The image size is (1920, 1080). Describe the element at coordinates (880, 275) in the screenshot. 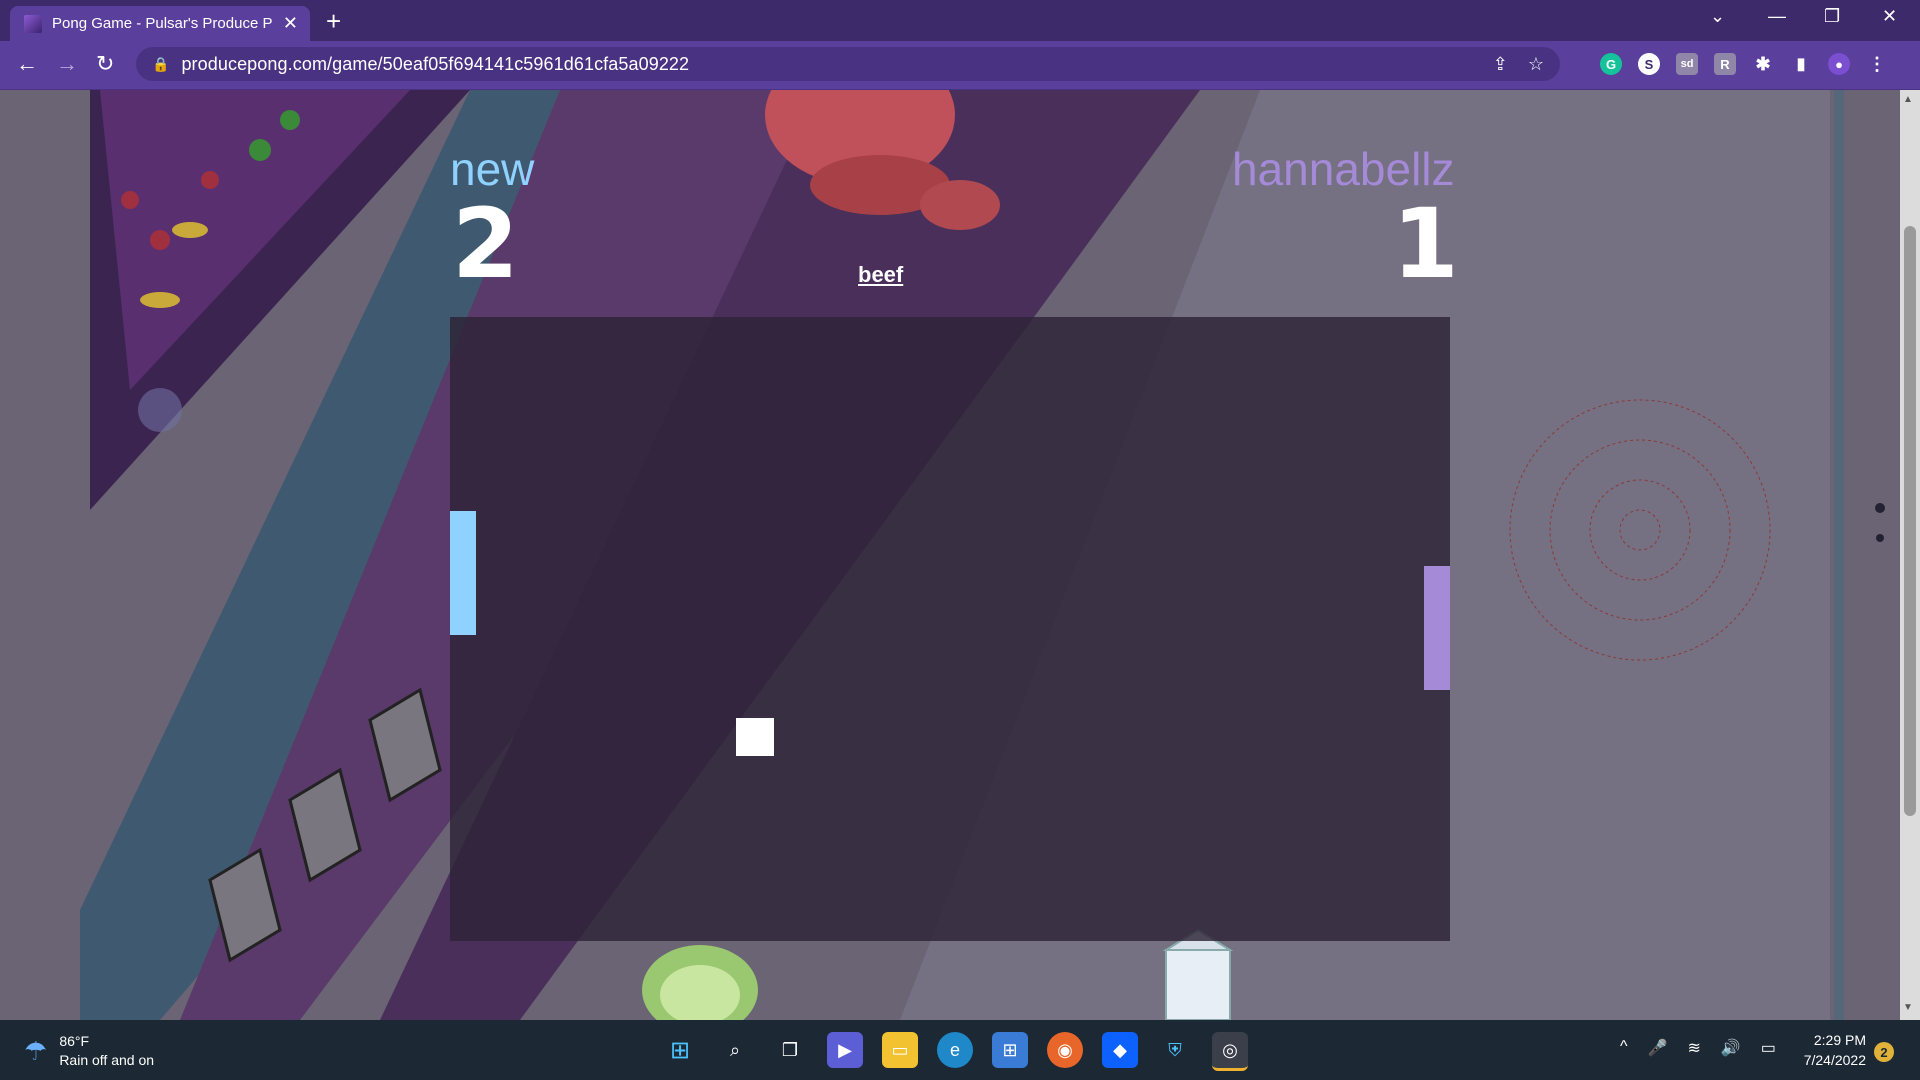

I see `item-link-beef: beef` at that location.